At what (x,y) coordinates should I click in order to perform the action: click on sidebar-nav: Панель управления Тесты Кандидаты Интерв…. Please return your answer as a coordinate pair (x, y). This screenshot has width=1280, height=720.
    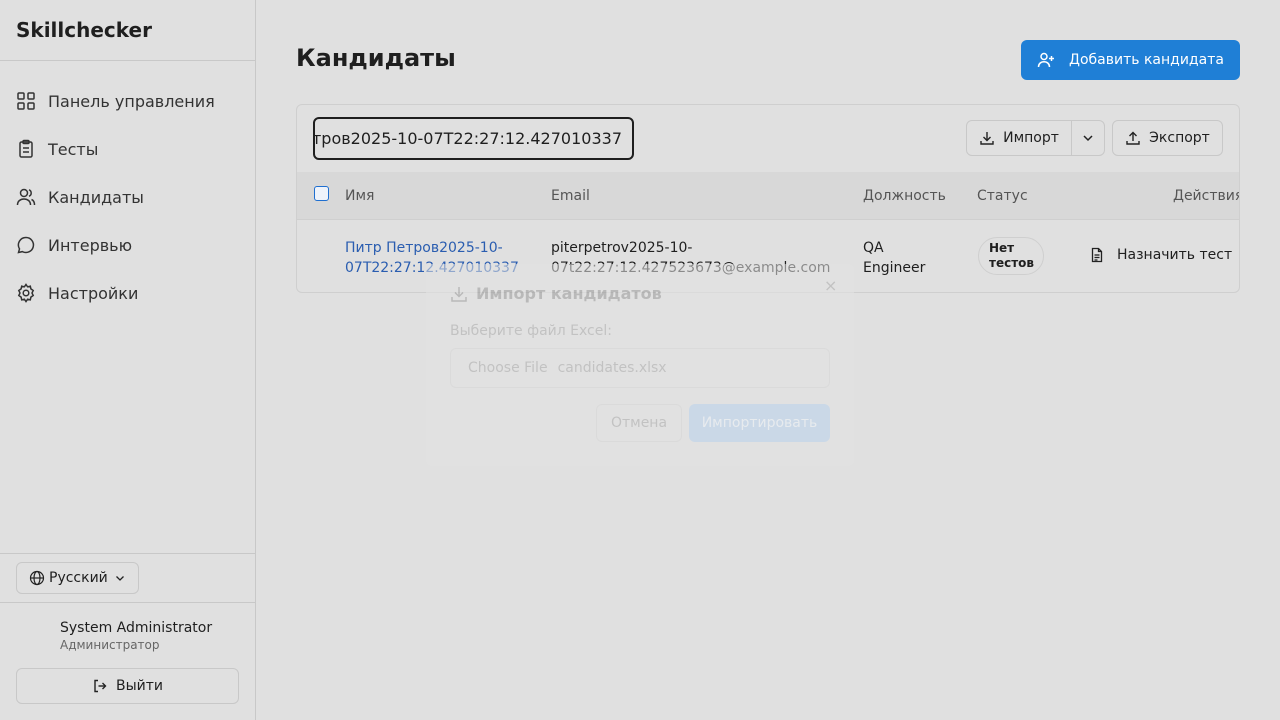
    Looking at the image, I should click on (127, 189).